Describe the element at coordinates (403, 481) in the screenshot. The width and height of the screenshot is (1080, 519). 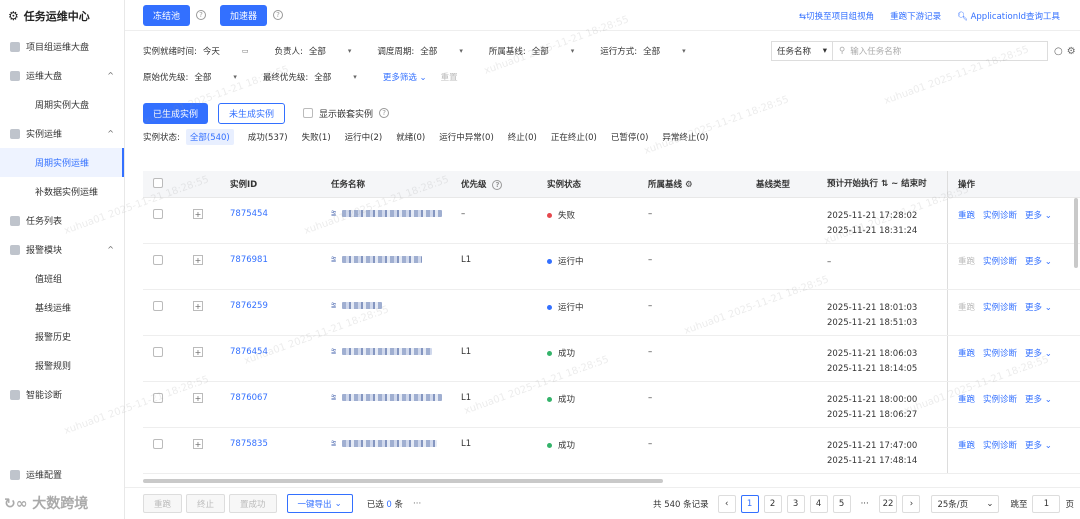
I see `horizontal-scrollbar` at that location.